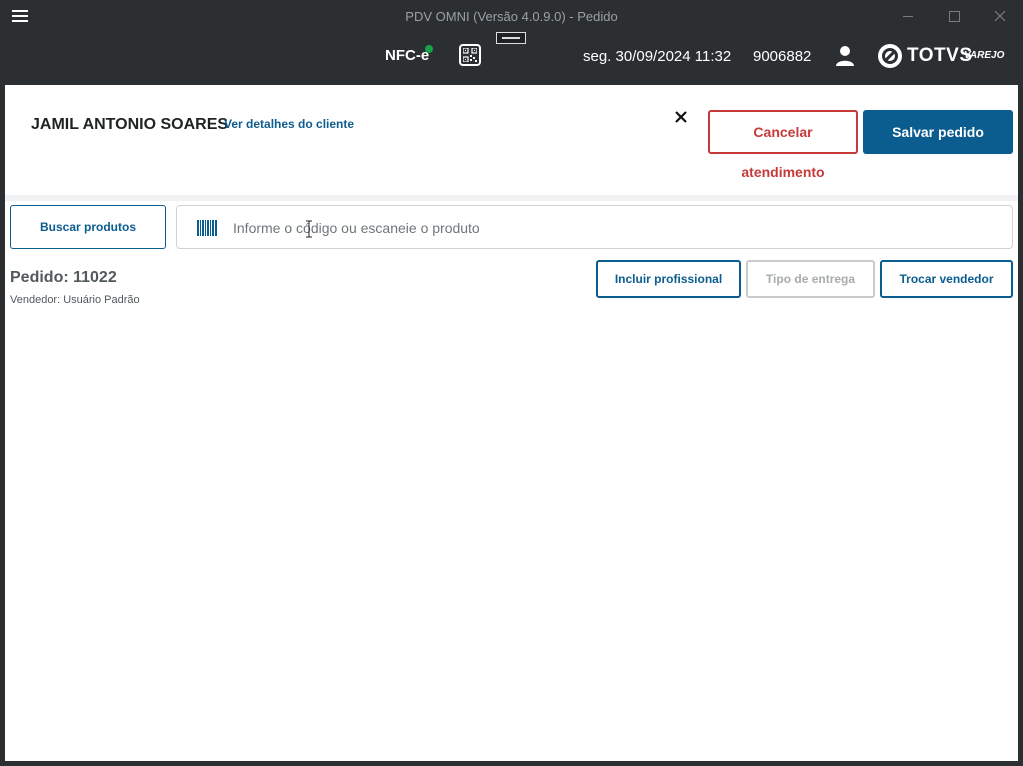  Describe the element at coordinates (470, 55) in the screenshot. I see `qr-code-icon` at that location.